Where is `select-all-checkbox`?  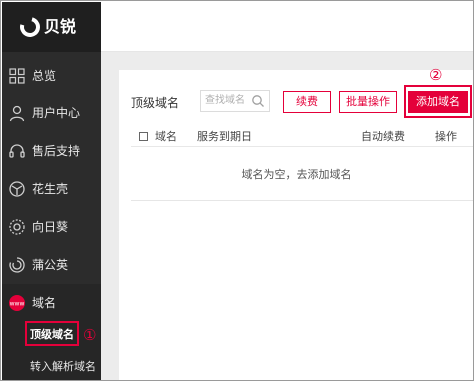 select-all-checkbox is located at coordinates (143, 136).